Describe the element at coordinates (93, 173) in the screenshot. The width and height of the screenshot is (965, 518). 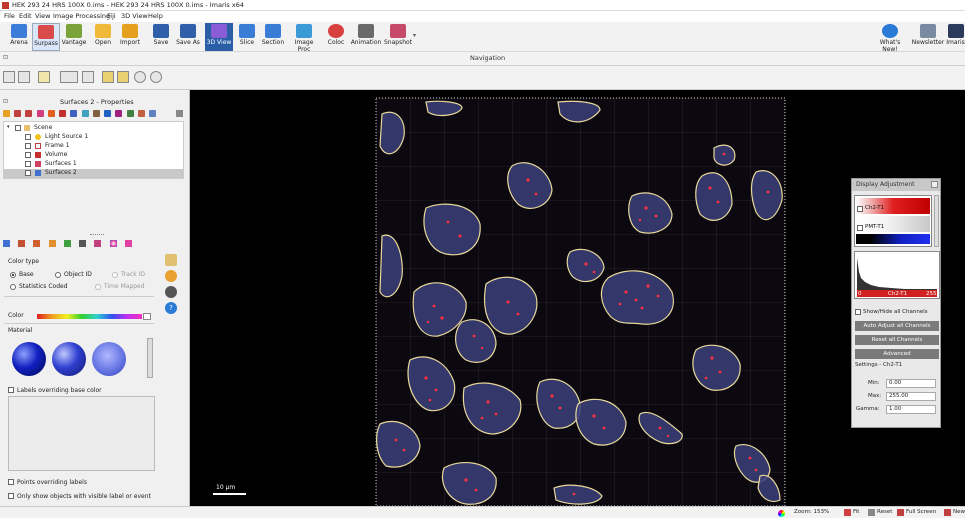
I see `tree-item-surfaces-2: Surfaces 2` at that location.